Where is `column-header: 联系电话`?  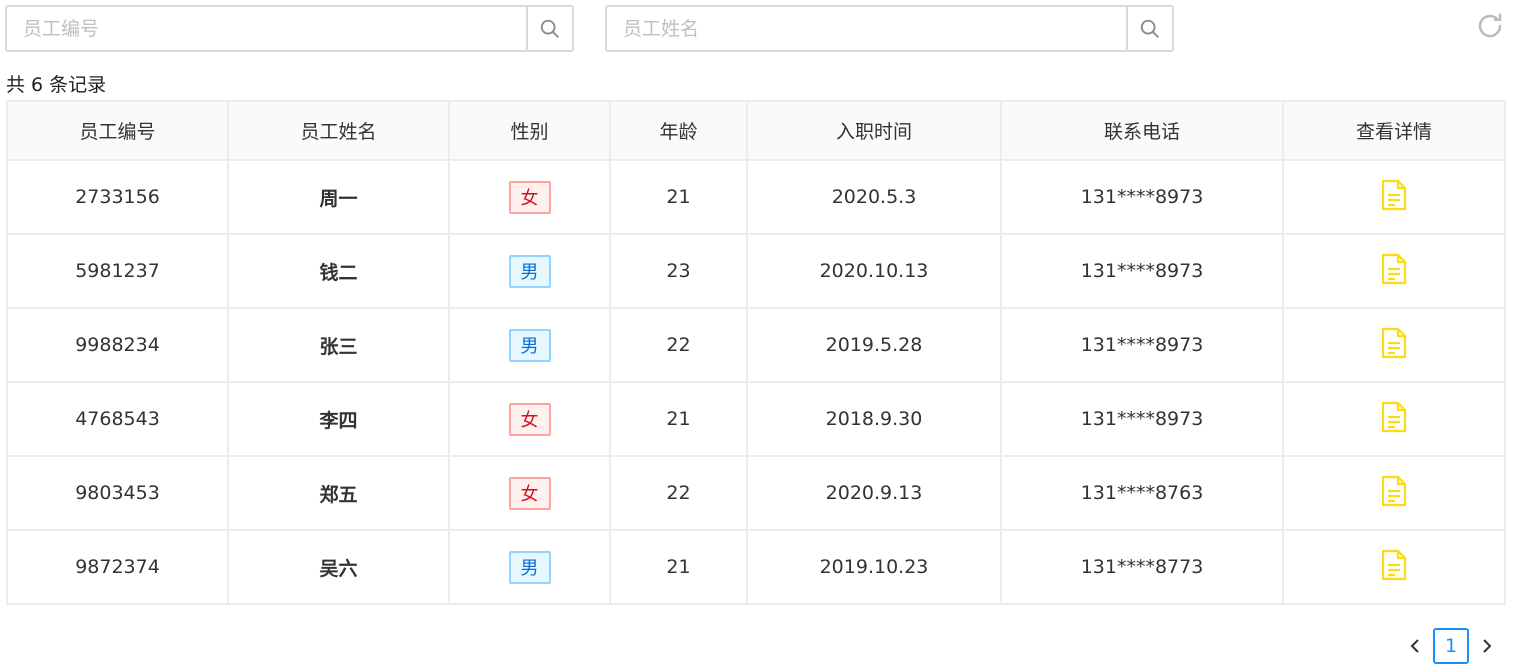
column-header: 联系电话 is located at coordinates (1142, 130).